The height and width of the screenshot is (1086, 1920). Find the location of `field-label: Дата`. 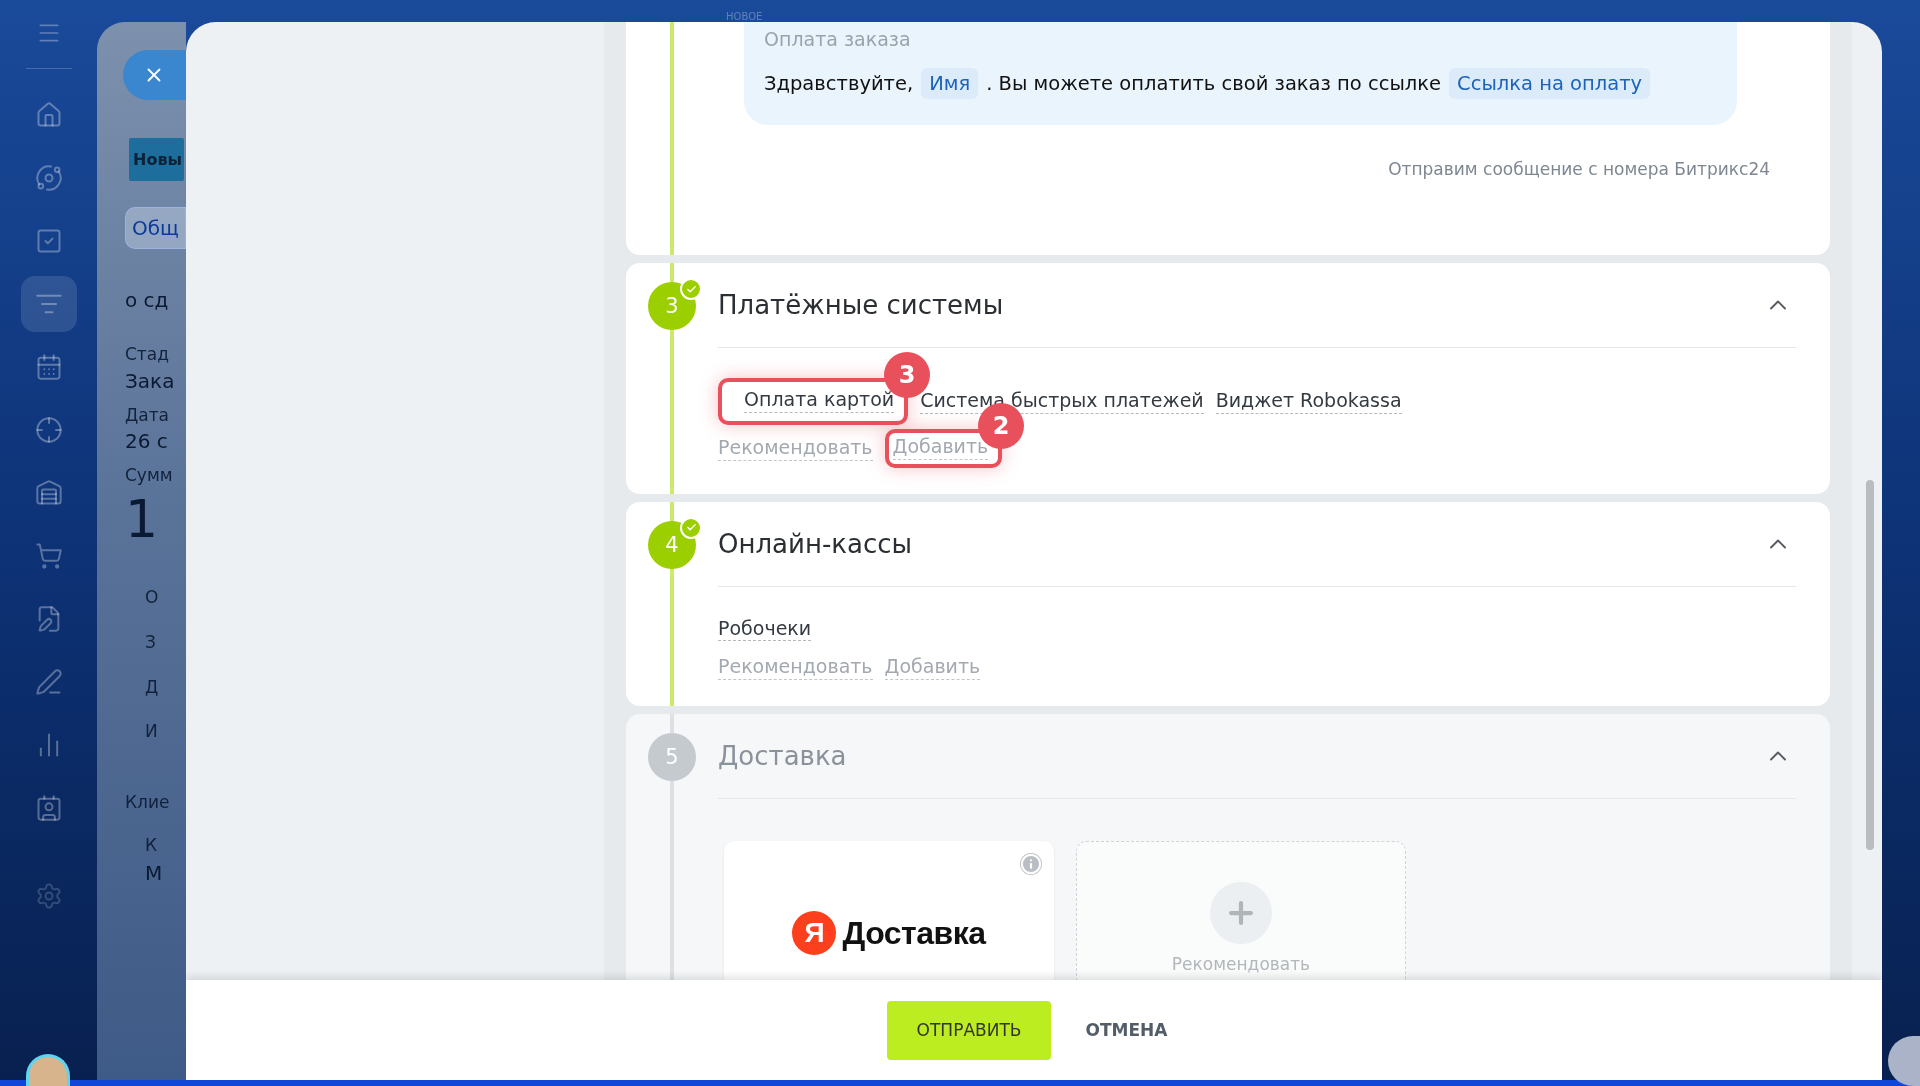

field-label: Дата is located at coordinates (147, 415).